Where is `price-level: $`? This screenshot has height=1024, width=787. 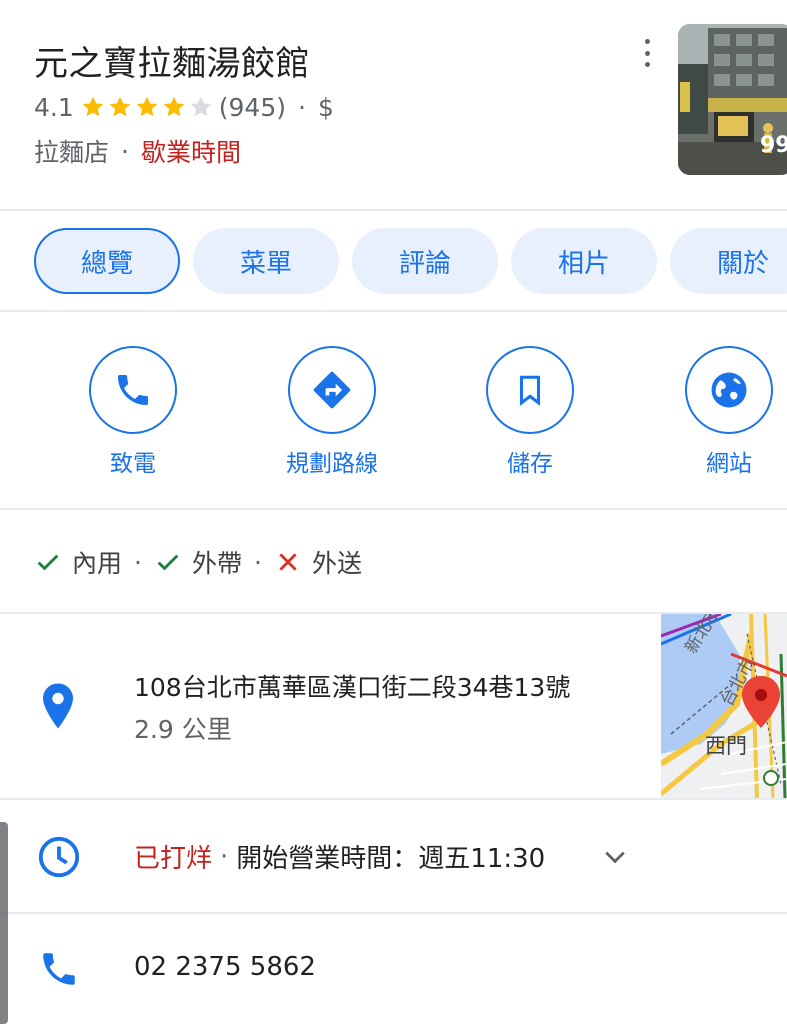 price-level: $ is located at coordinates (325, 107).